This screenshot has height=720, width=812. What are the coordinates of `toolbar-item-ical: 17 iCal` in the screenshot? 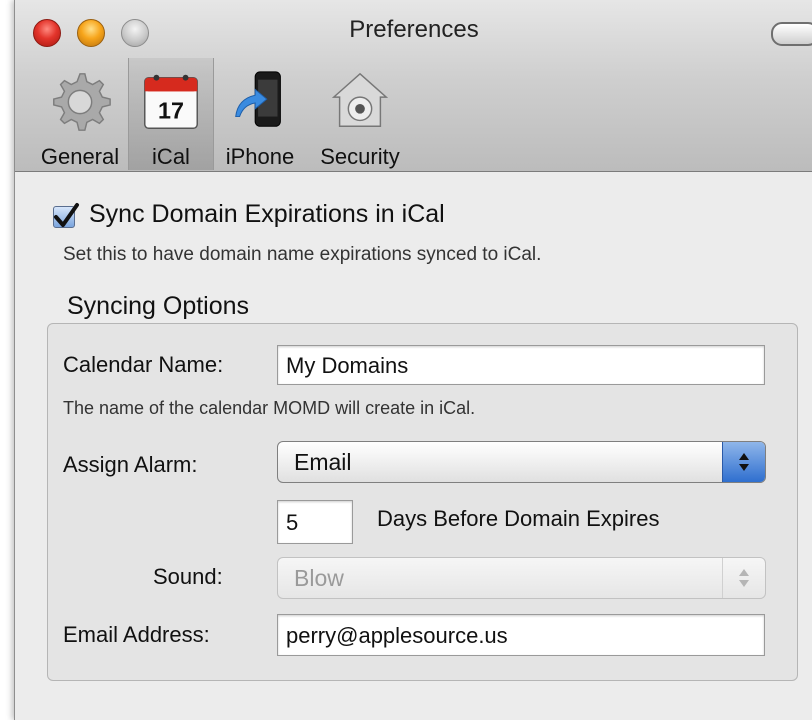 It's located at (171, 114).